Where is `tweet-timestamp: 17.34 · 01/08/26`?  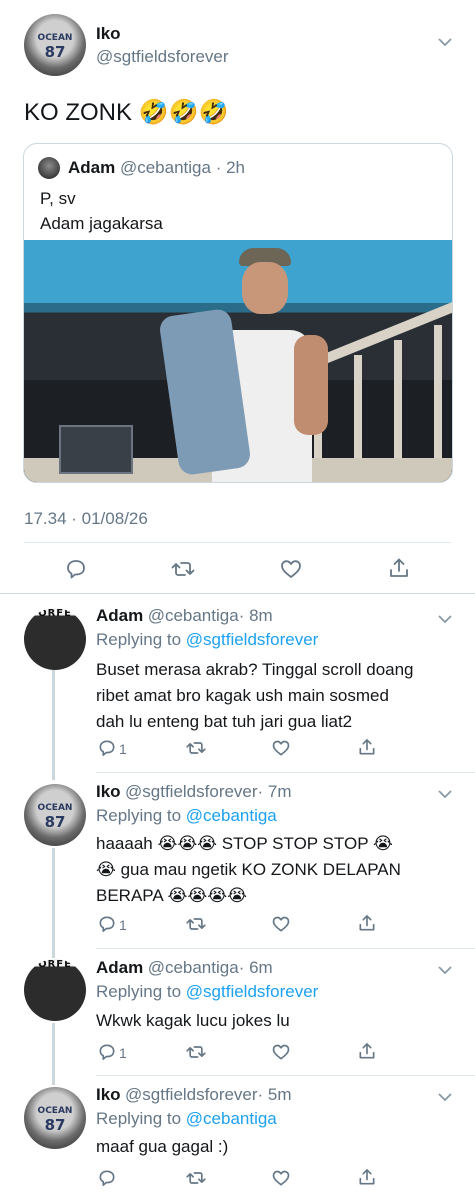
tweet-timestamp: 17.34 · 01/08/26 is located at coordinates (86, 519).